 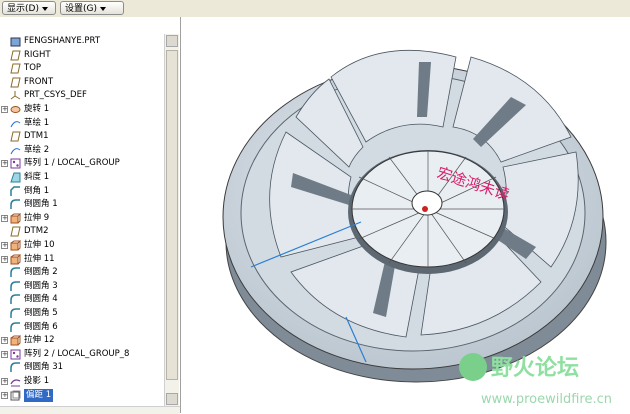 What do you see at coordinates (82, 123) in the screenshot?
I see `tree-item: 草绘 1` at bounding box center [82, 123].